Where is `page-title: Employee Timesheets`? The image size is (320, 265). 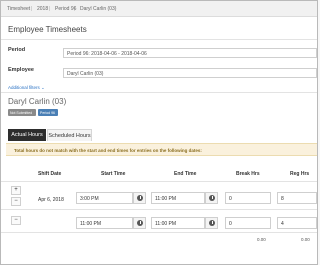 page-title: Employee Timesheets is located at coordinates (47, 29).